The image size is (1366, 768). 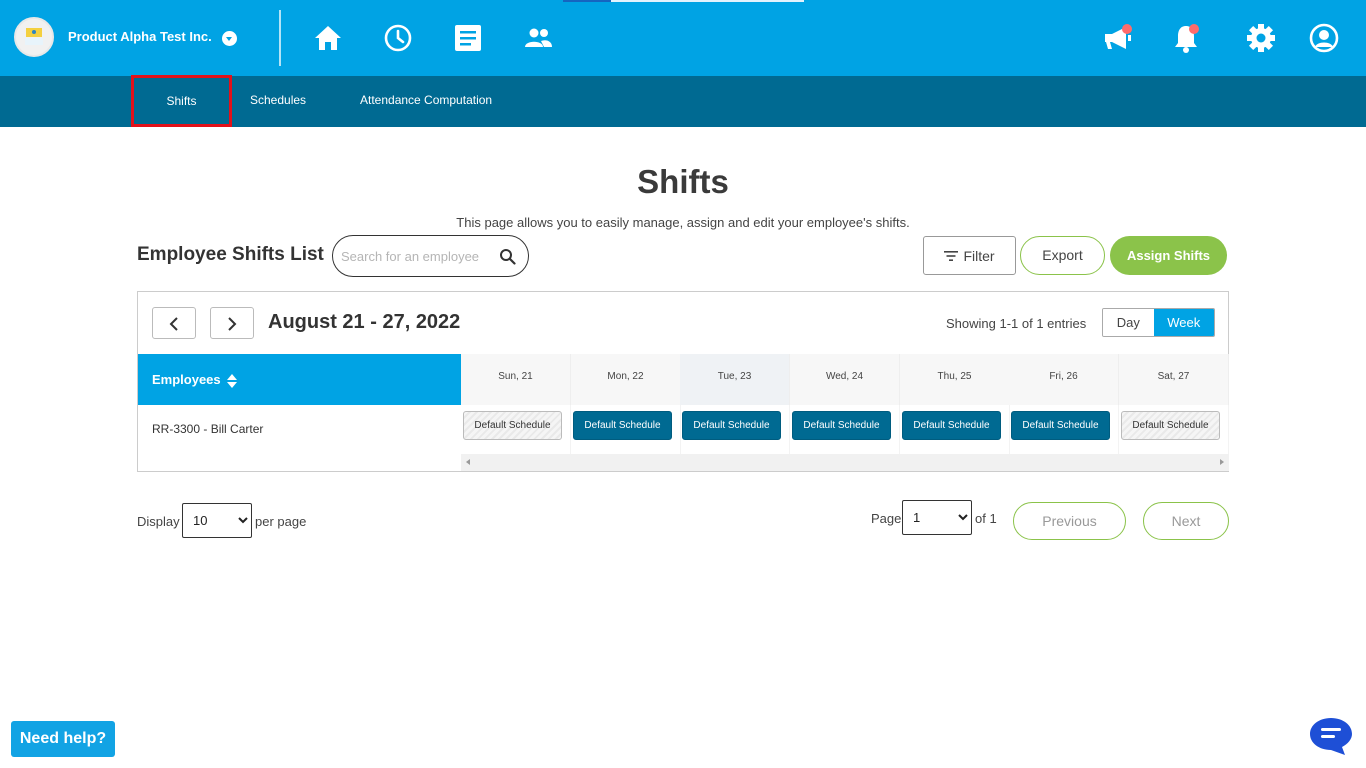 What do you see at coordinates (158, 521) in the screenshot?
I see `display-label: Display` at bounding box center [158, 521].